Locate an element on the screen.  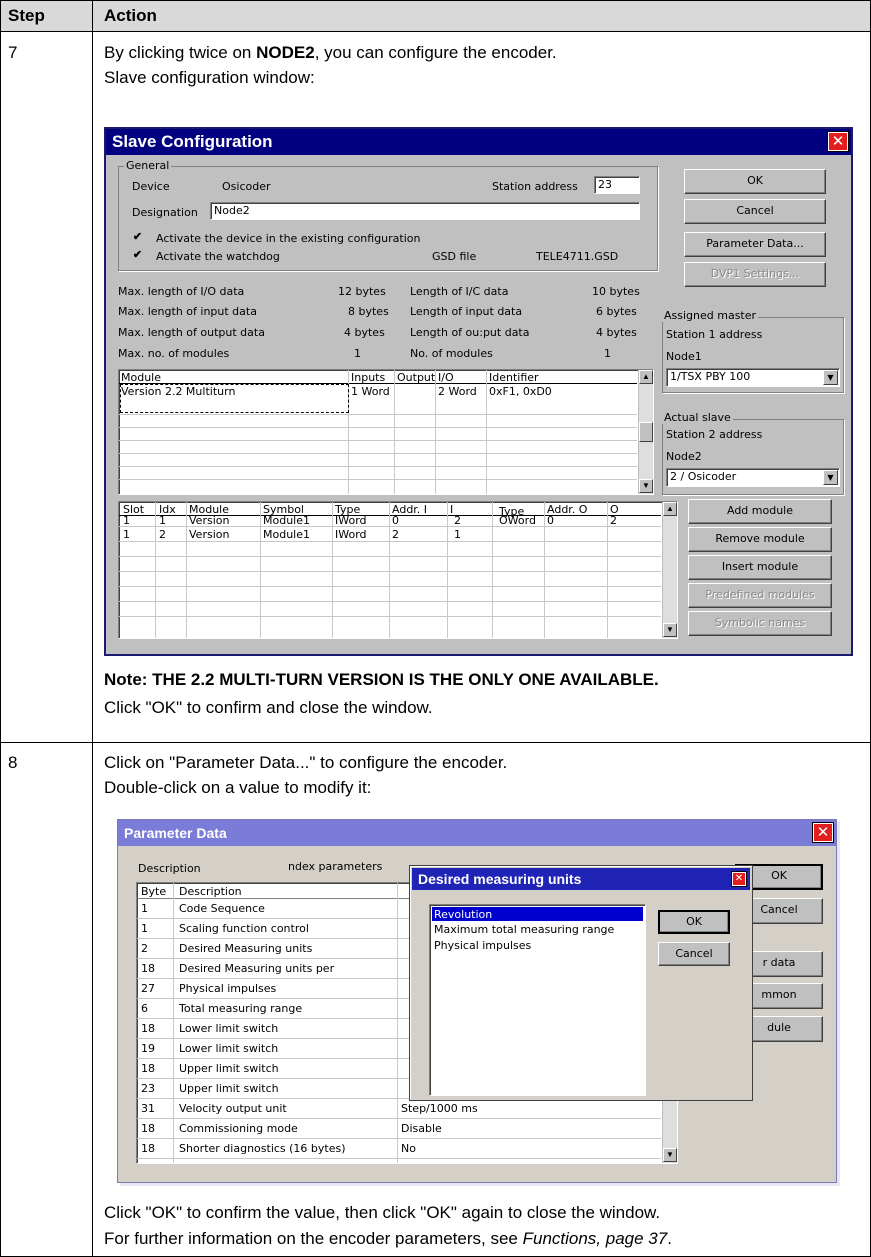
type-o-cell: OWord is located at coordinates (517, 520).